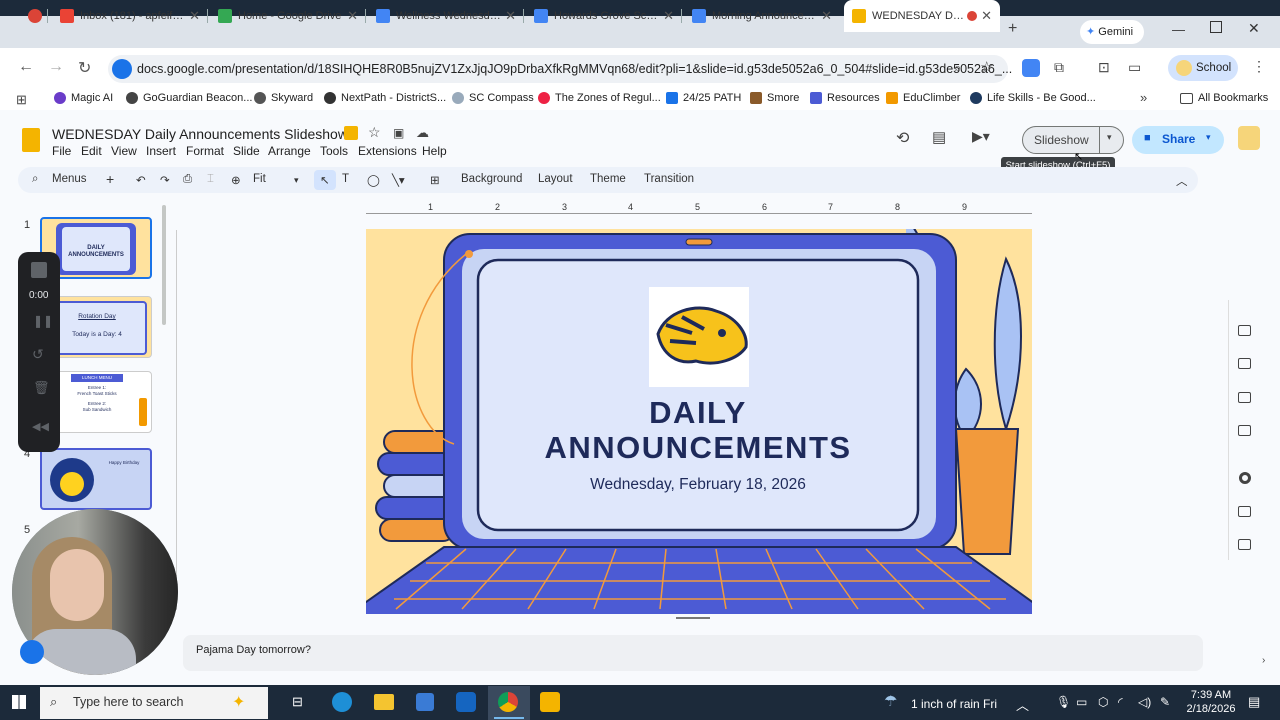 The width and height of the screenshot is (1280, 720). I want to click on add-comment-icon: ⊞, so click(435, 180).